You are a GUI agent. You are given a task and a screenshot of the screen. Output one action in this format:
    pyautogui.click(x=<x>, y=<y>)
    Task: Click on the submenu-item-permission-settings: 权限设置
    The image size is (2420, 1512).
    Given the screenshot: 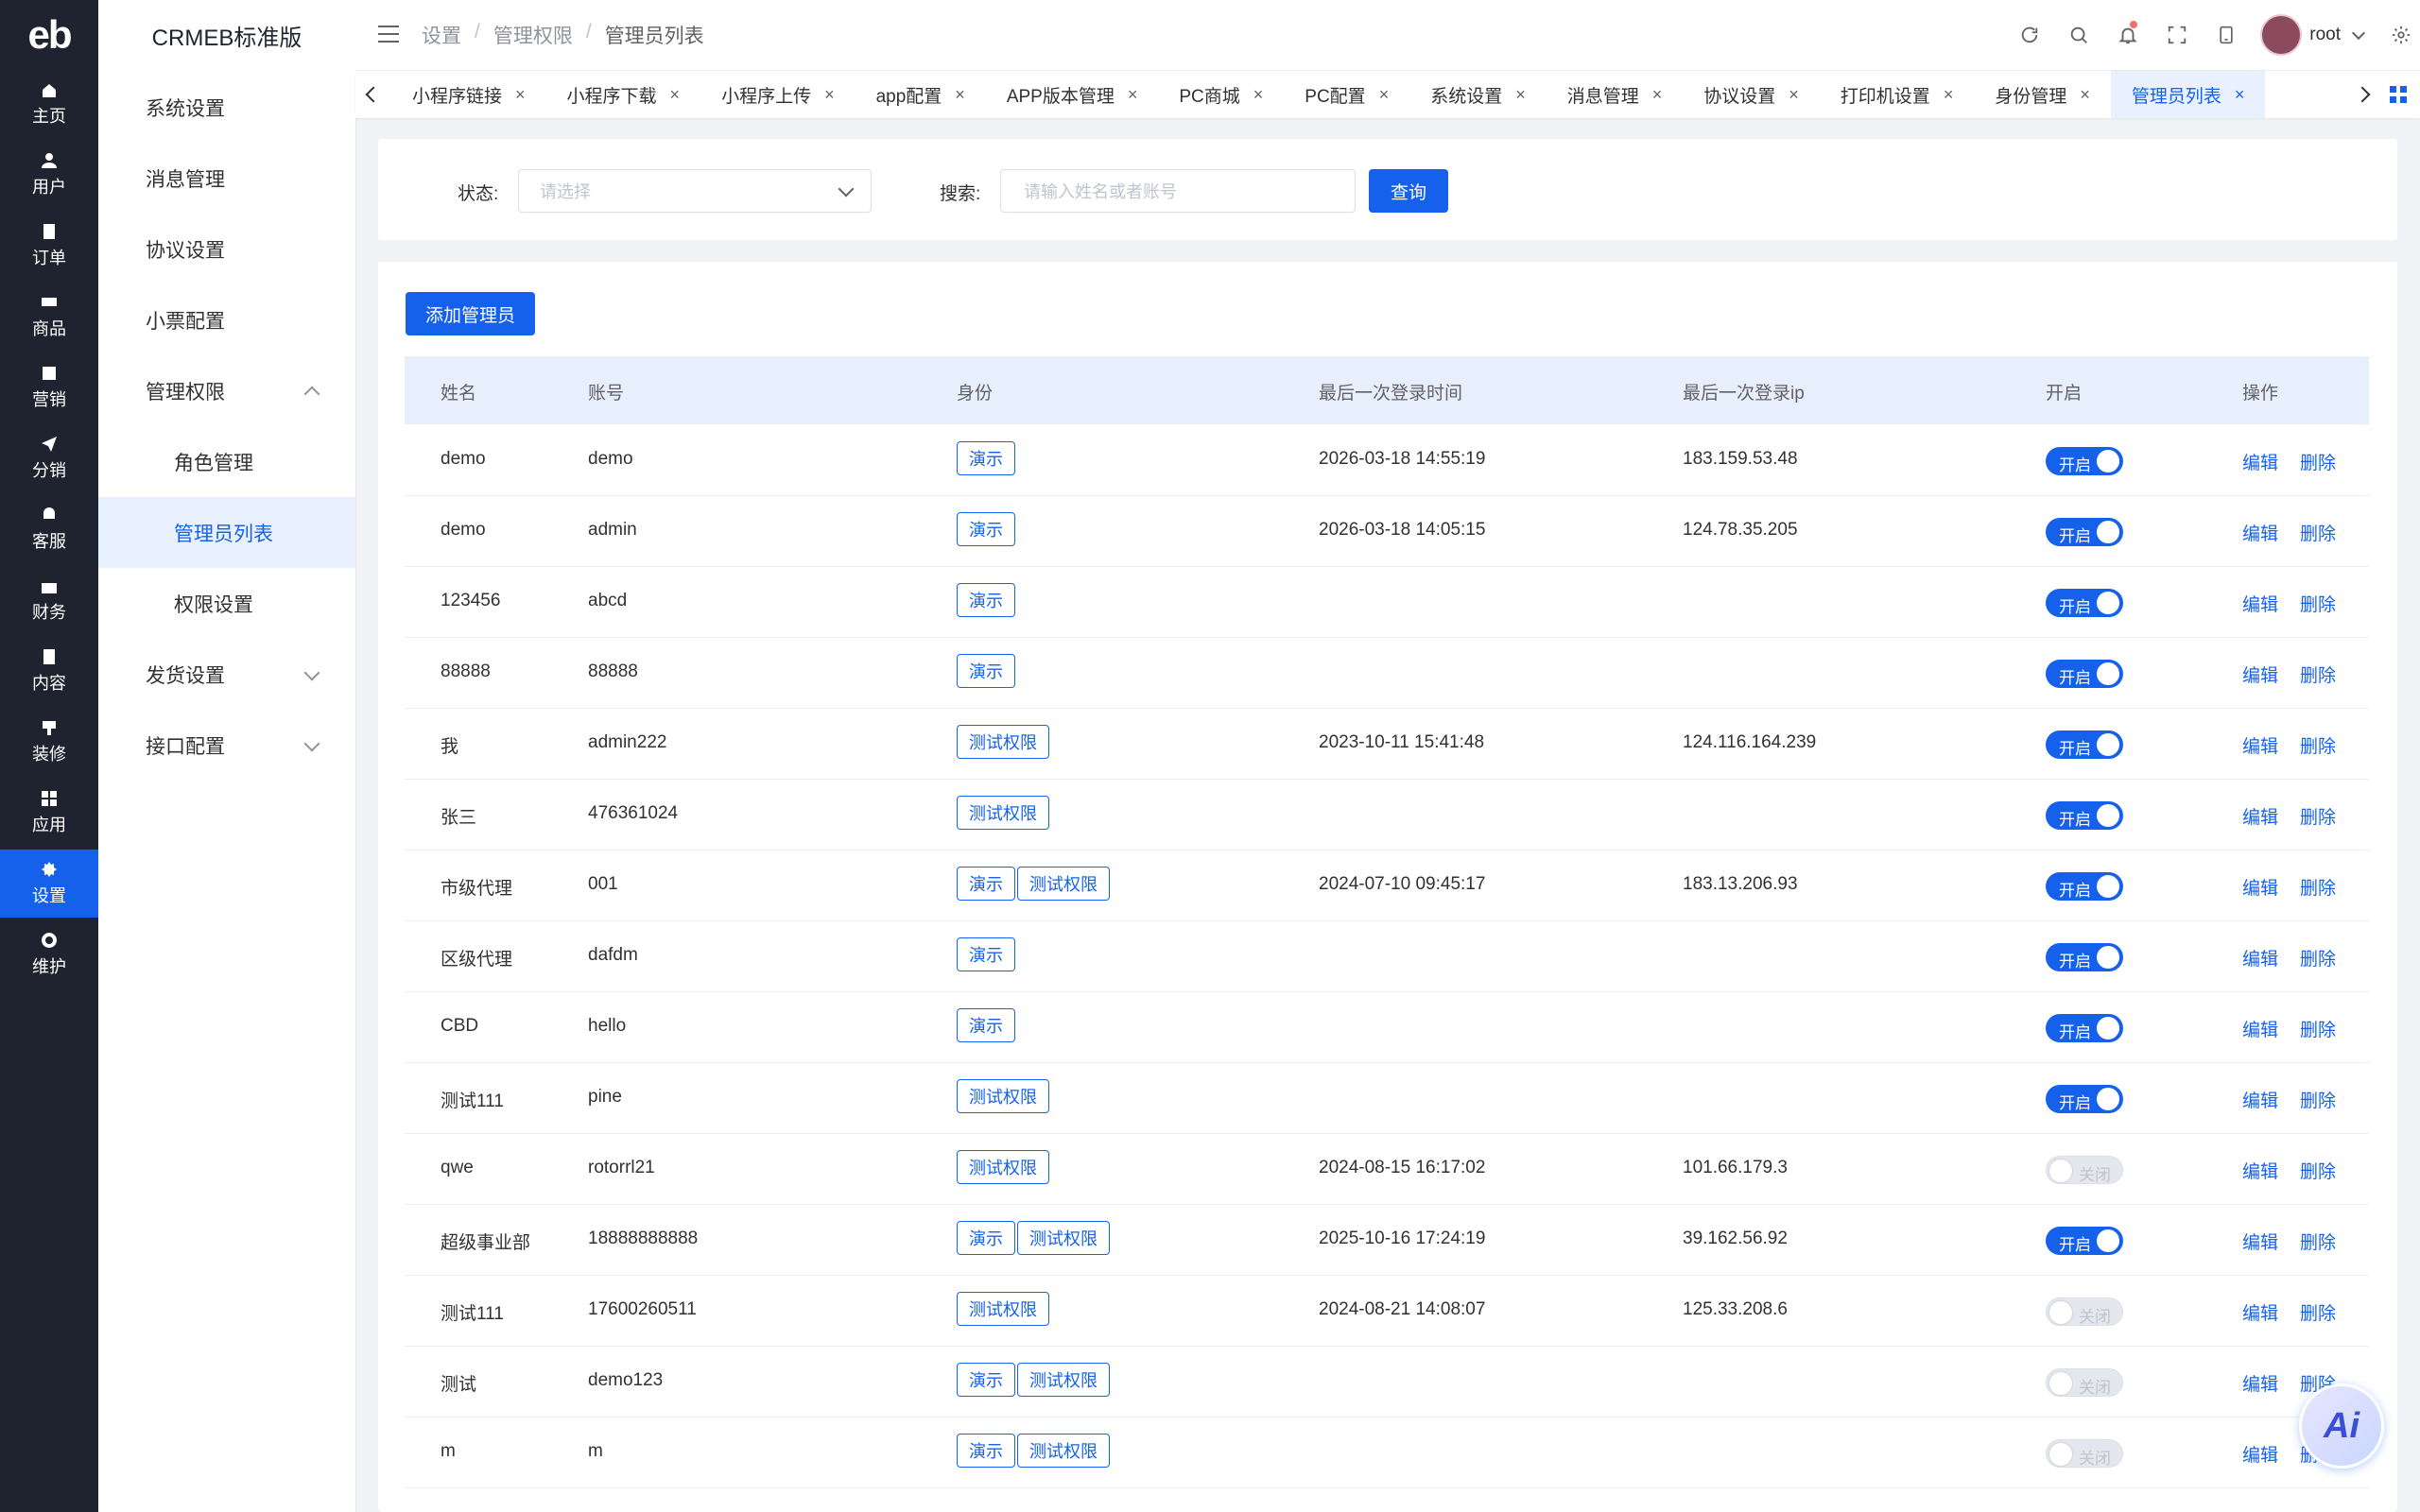 What is the action you would take?
    pyautogui.click(x=226, y=603)
    